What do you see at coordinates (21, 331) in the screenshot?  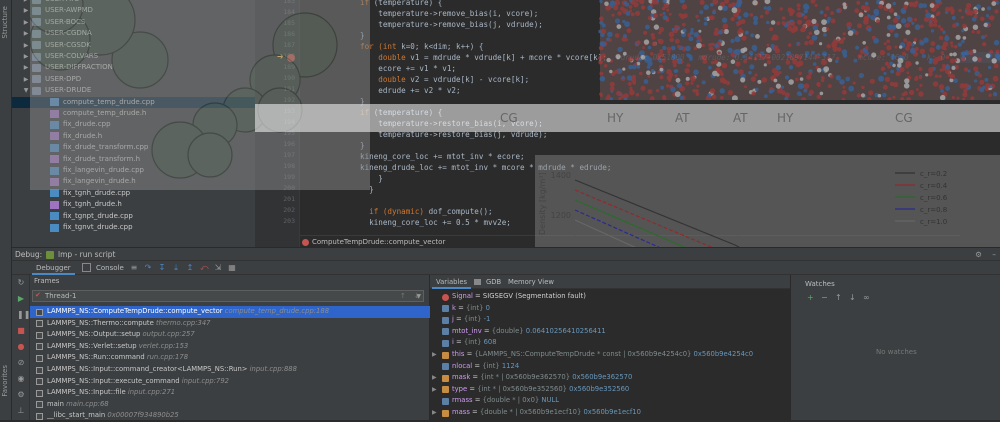 I see `stop-icon: ■` at bounding box center [21, 331].